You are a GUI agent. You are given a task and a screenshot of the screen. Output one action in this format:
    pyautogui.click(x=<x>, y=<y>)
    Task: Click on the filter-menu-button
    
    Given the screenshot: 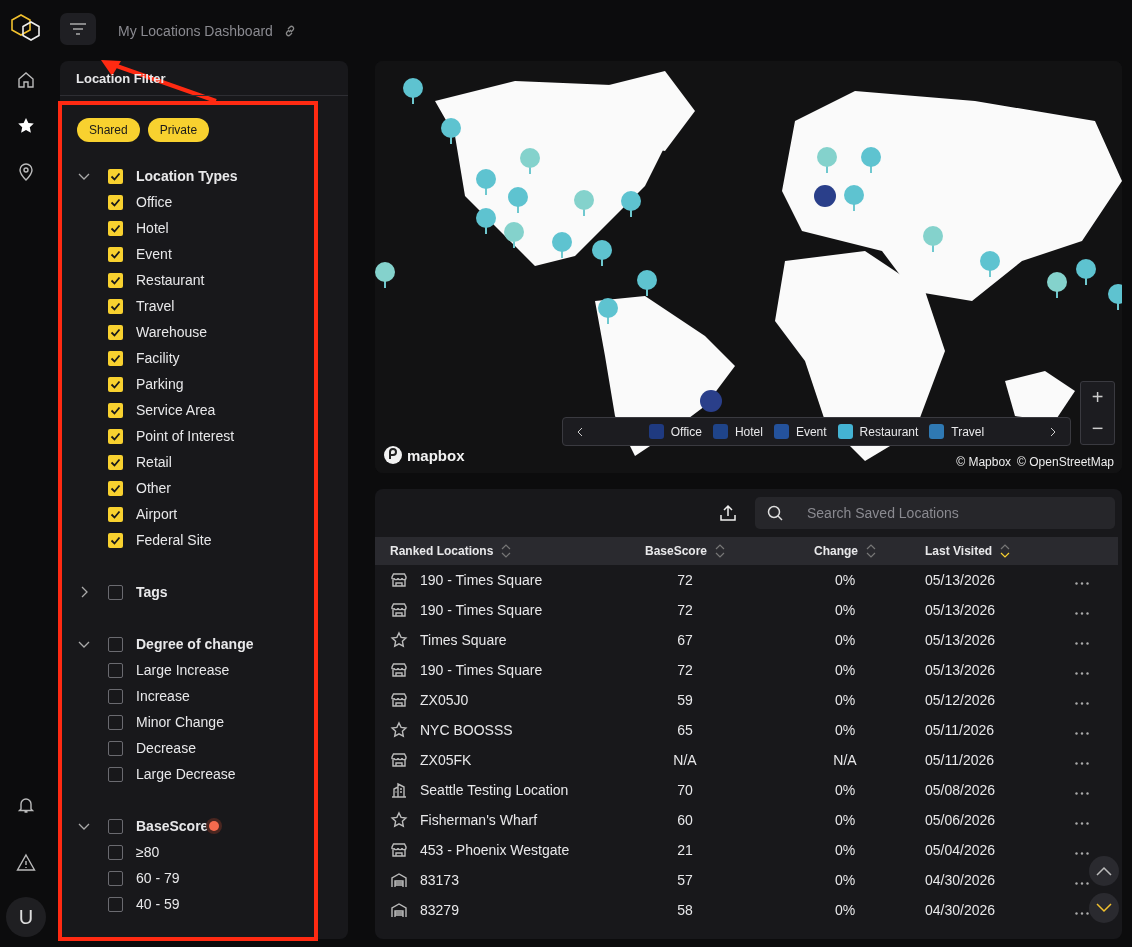 What is the action you would take?
    pyautogui.click(x=78, y=28)
    